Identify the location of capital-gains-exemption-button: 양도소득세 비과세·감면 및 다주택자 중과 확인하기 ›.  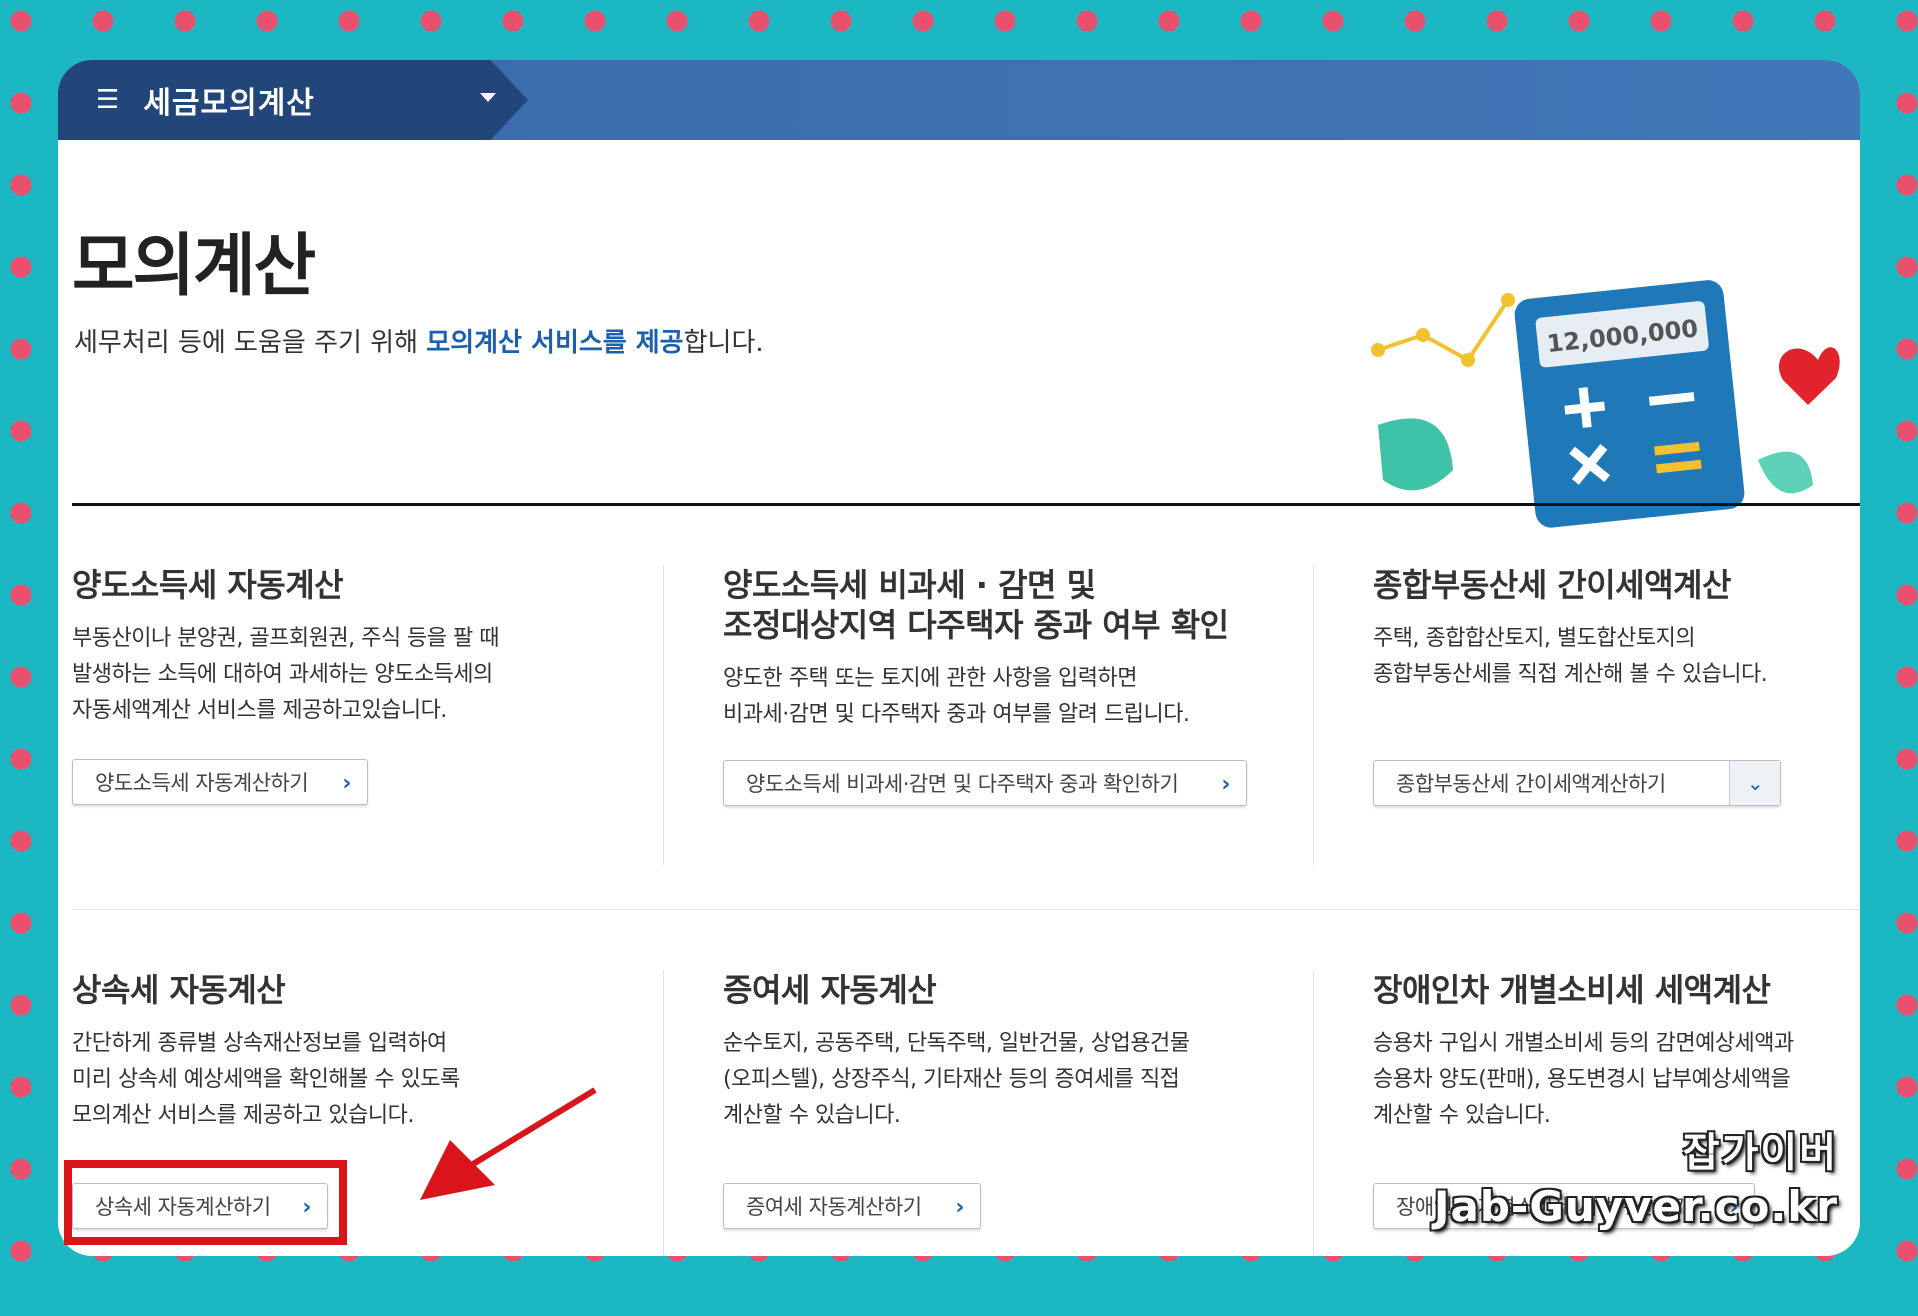
(985, 783).